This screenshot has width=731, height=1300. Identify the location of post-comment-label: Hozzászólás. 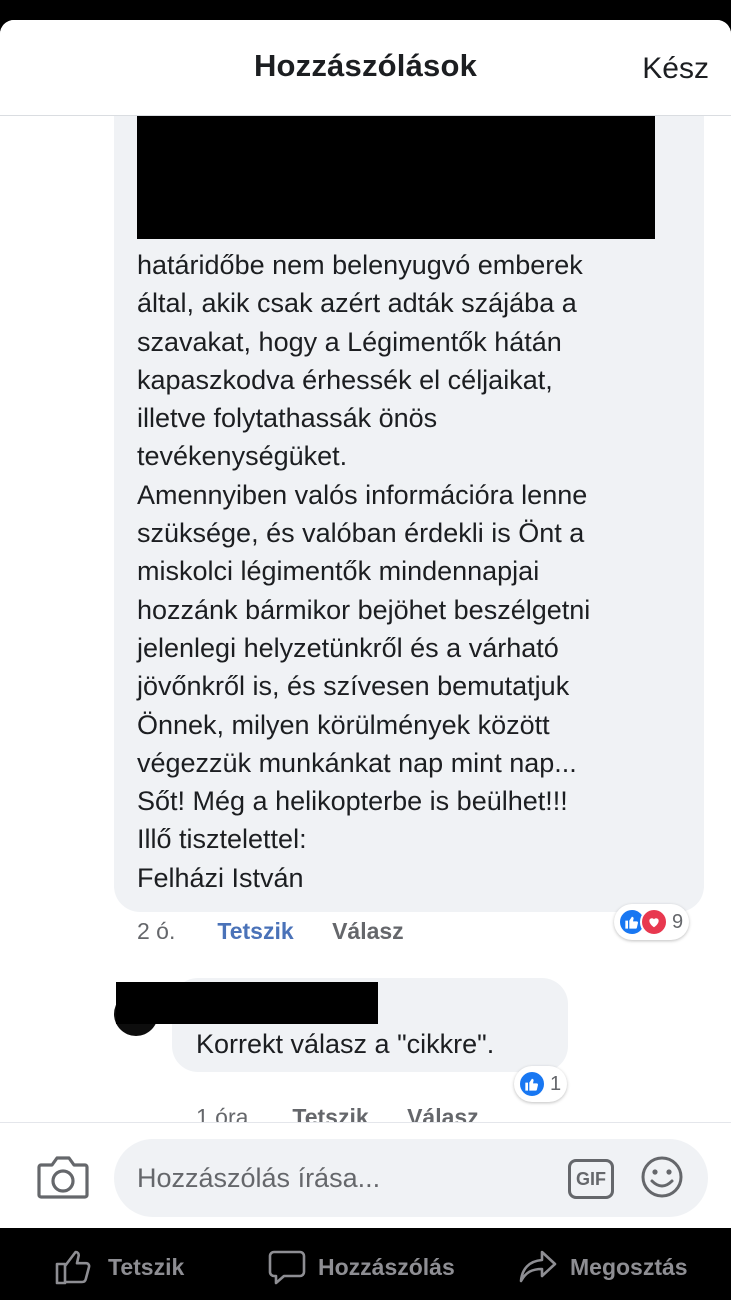
(386, 1266).